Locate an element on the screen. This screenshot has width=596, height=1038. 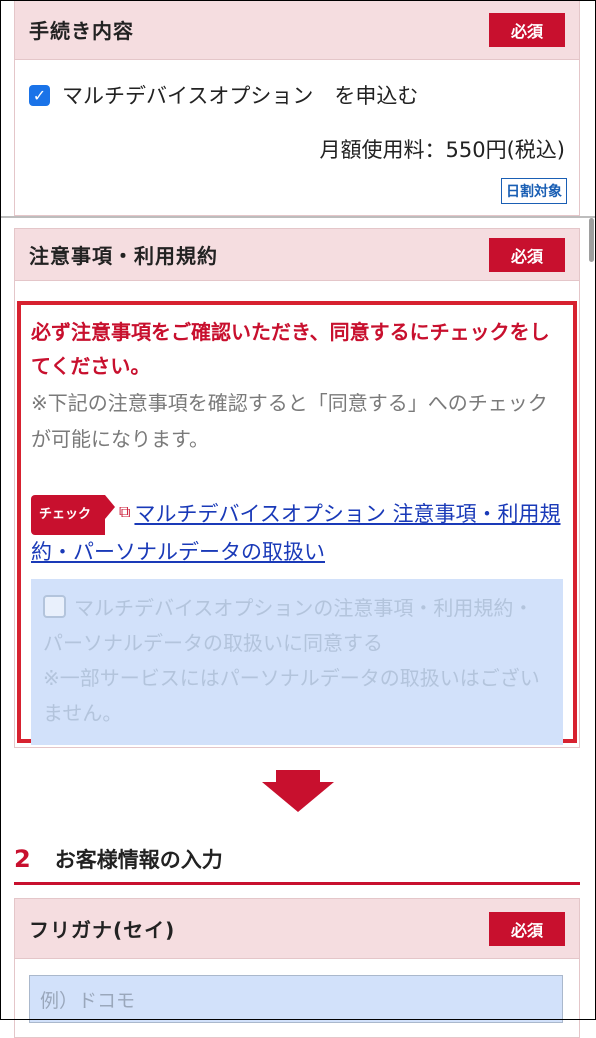
furigana-sei-title: フリガナ(セイ) is located at coordinates (102, 930).